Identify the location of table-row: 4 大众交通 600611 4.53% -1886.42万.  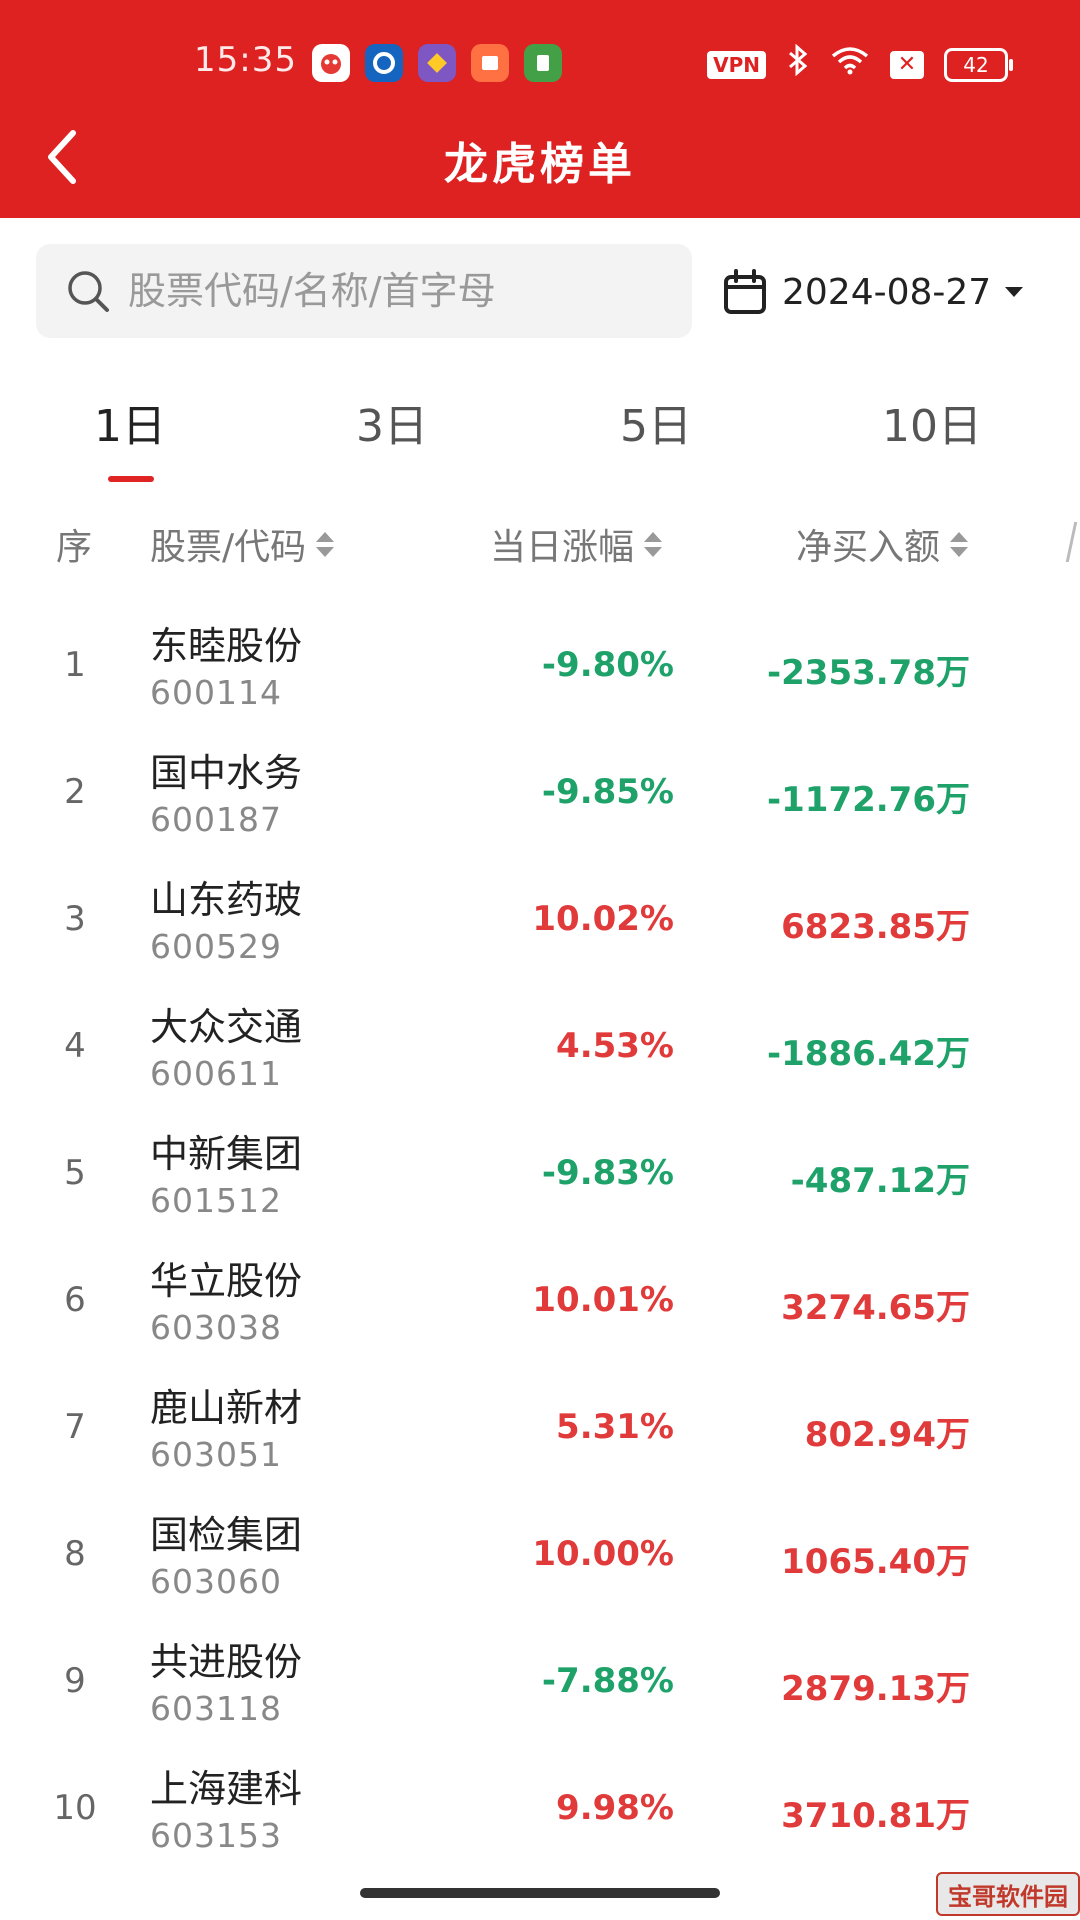
(540, 1049).